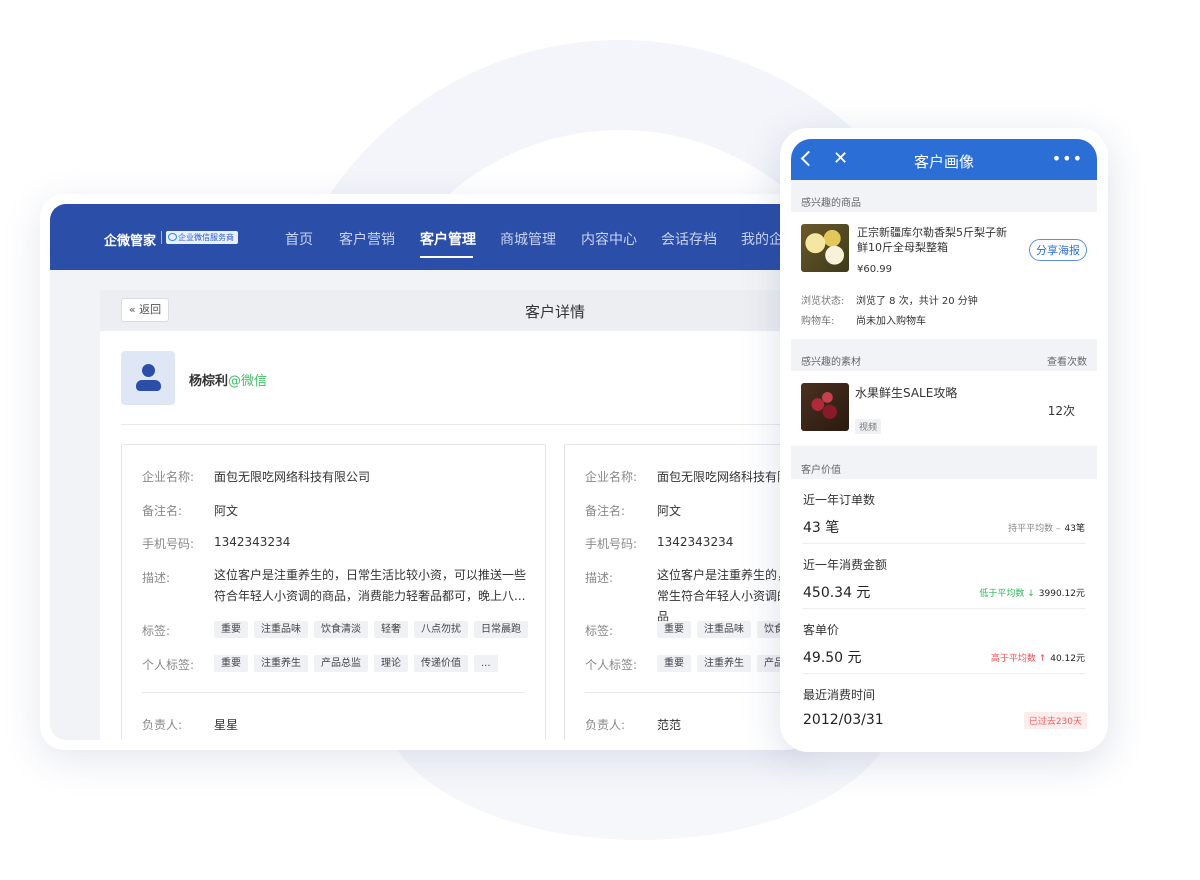  Describe the element at coordinates (821, 470) in the screenshot. I see `section-label-value: 客户价值` at that location.